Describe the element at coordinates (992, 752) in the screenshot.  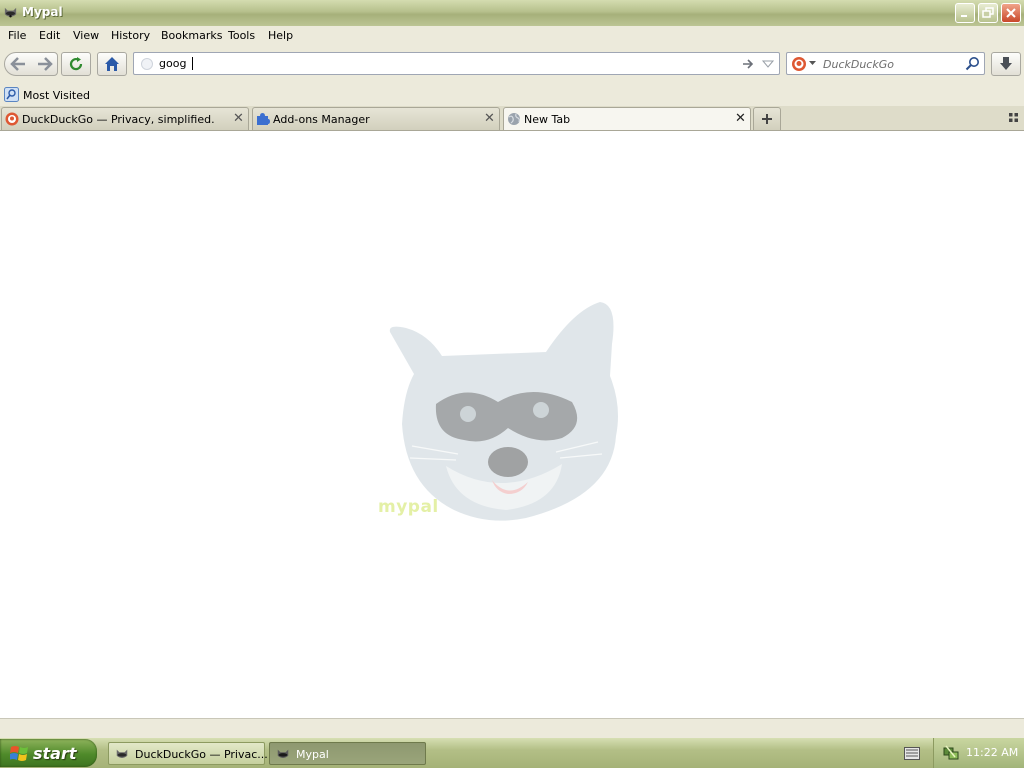
I see `clock: 11:22 AM` at that location.